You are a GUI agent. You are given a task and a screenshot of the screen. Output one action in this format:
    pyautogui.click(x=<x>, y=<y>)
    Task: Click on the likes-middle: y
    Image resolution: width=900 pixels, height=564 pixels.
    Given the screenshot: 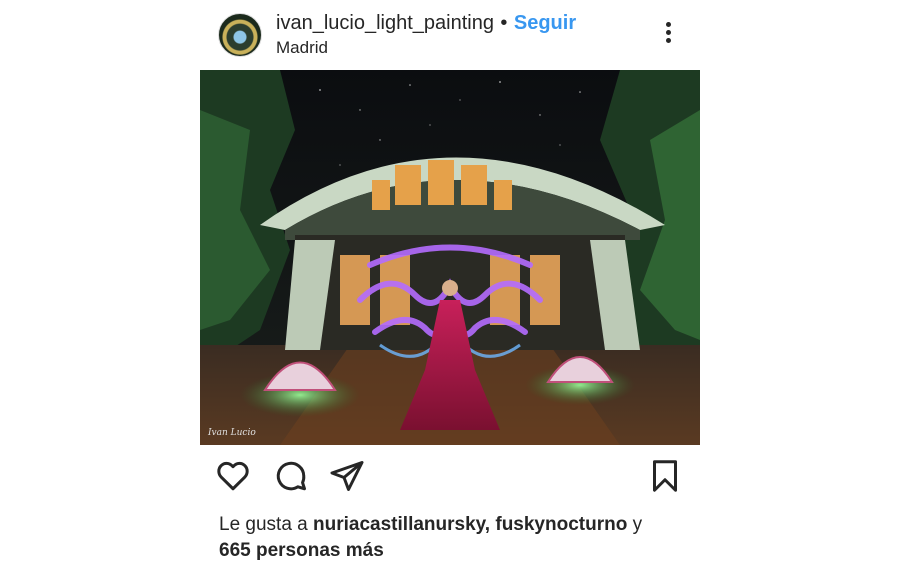 What is the action you would take?
    pyautogui.click(x=635, y=524)
    